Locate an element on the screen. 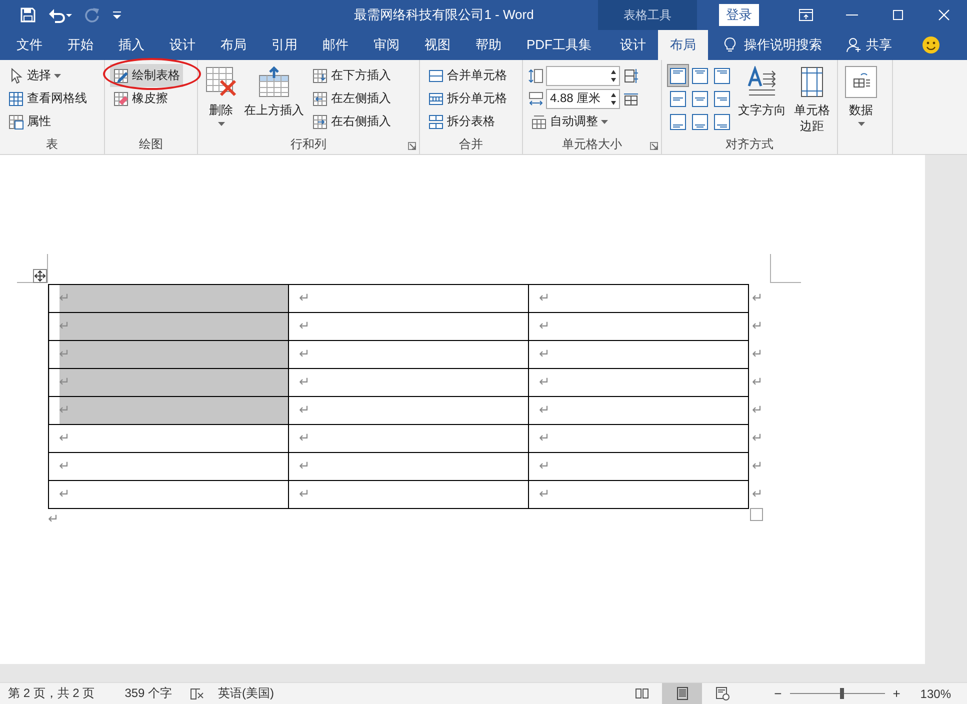  zoom-slider is located at coordinates (837, 693).